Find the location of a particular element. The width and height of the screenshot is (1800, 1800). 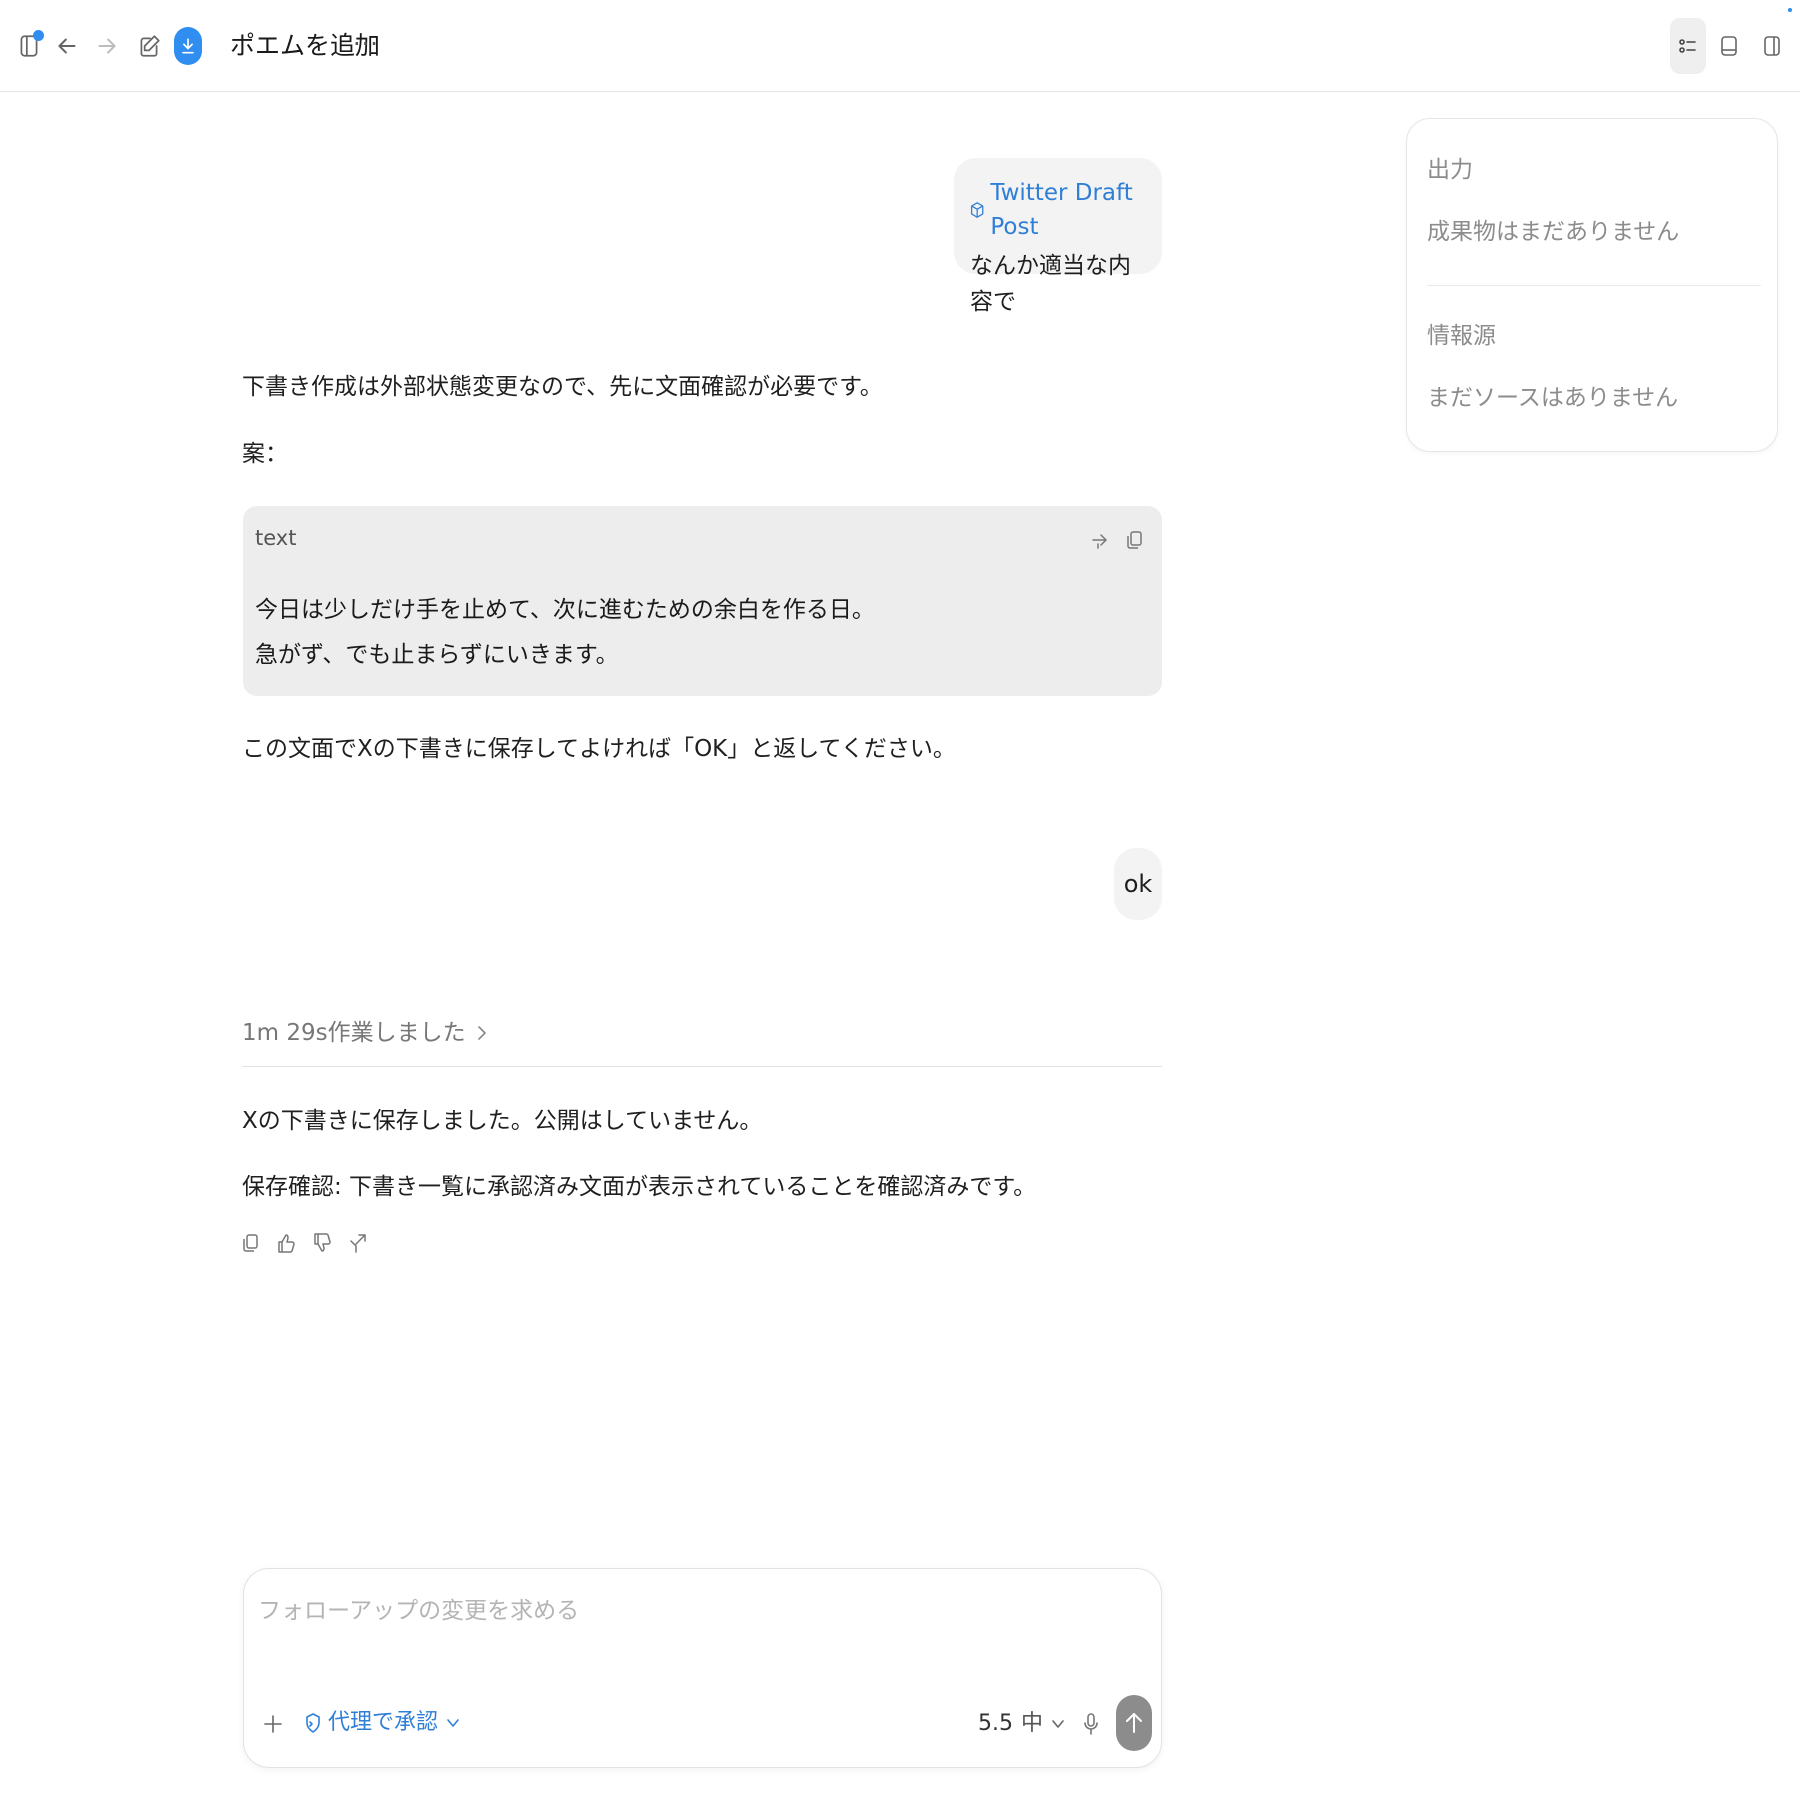

skill-link: Twitter Draft Post is located at coordinates (1059, 210).